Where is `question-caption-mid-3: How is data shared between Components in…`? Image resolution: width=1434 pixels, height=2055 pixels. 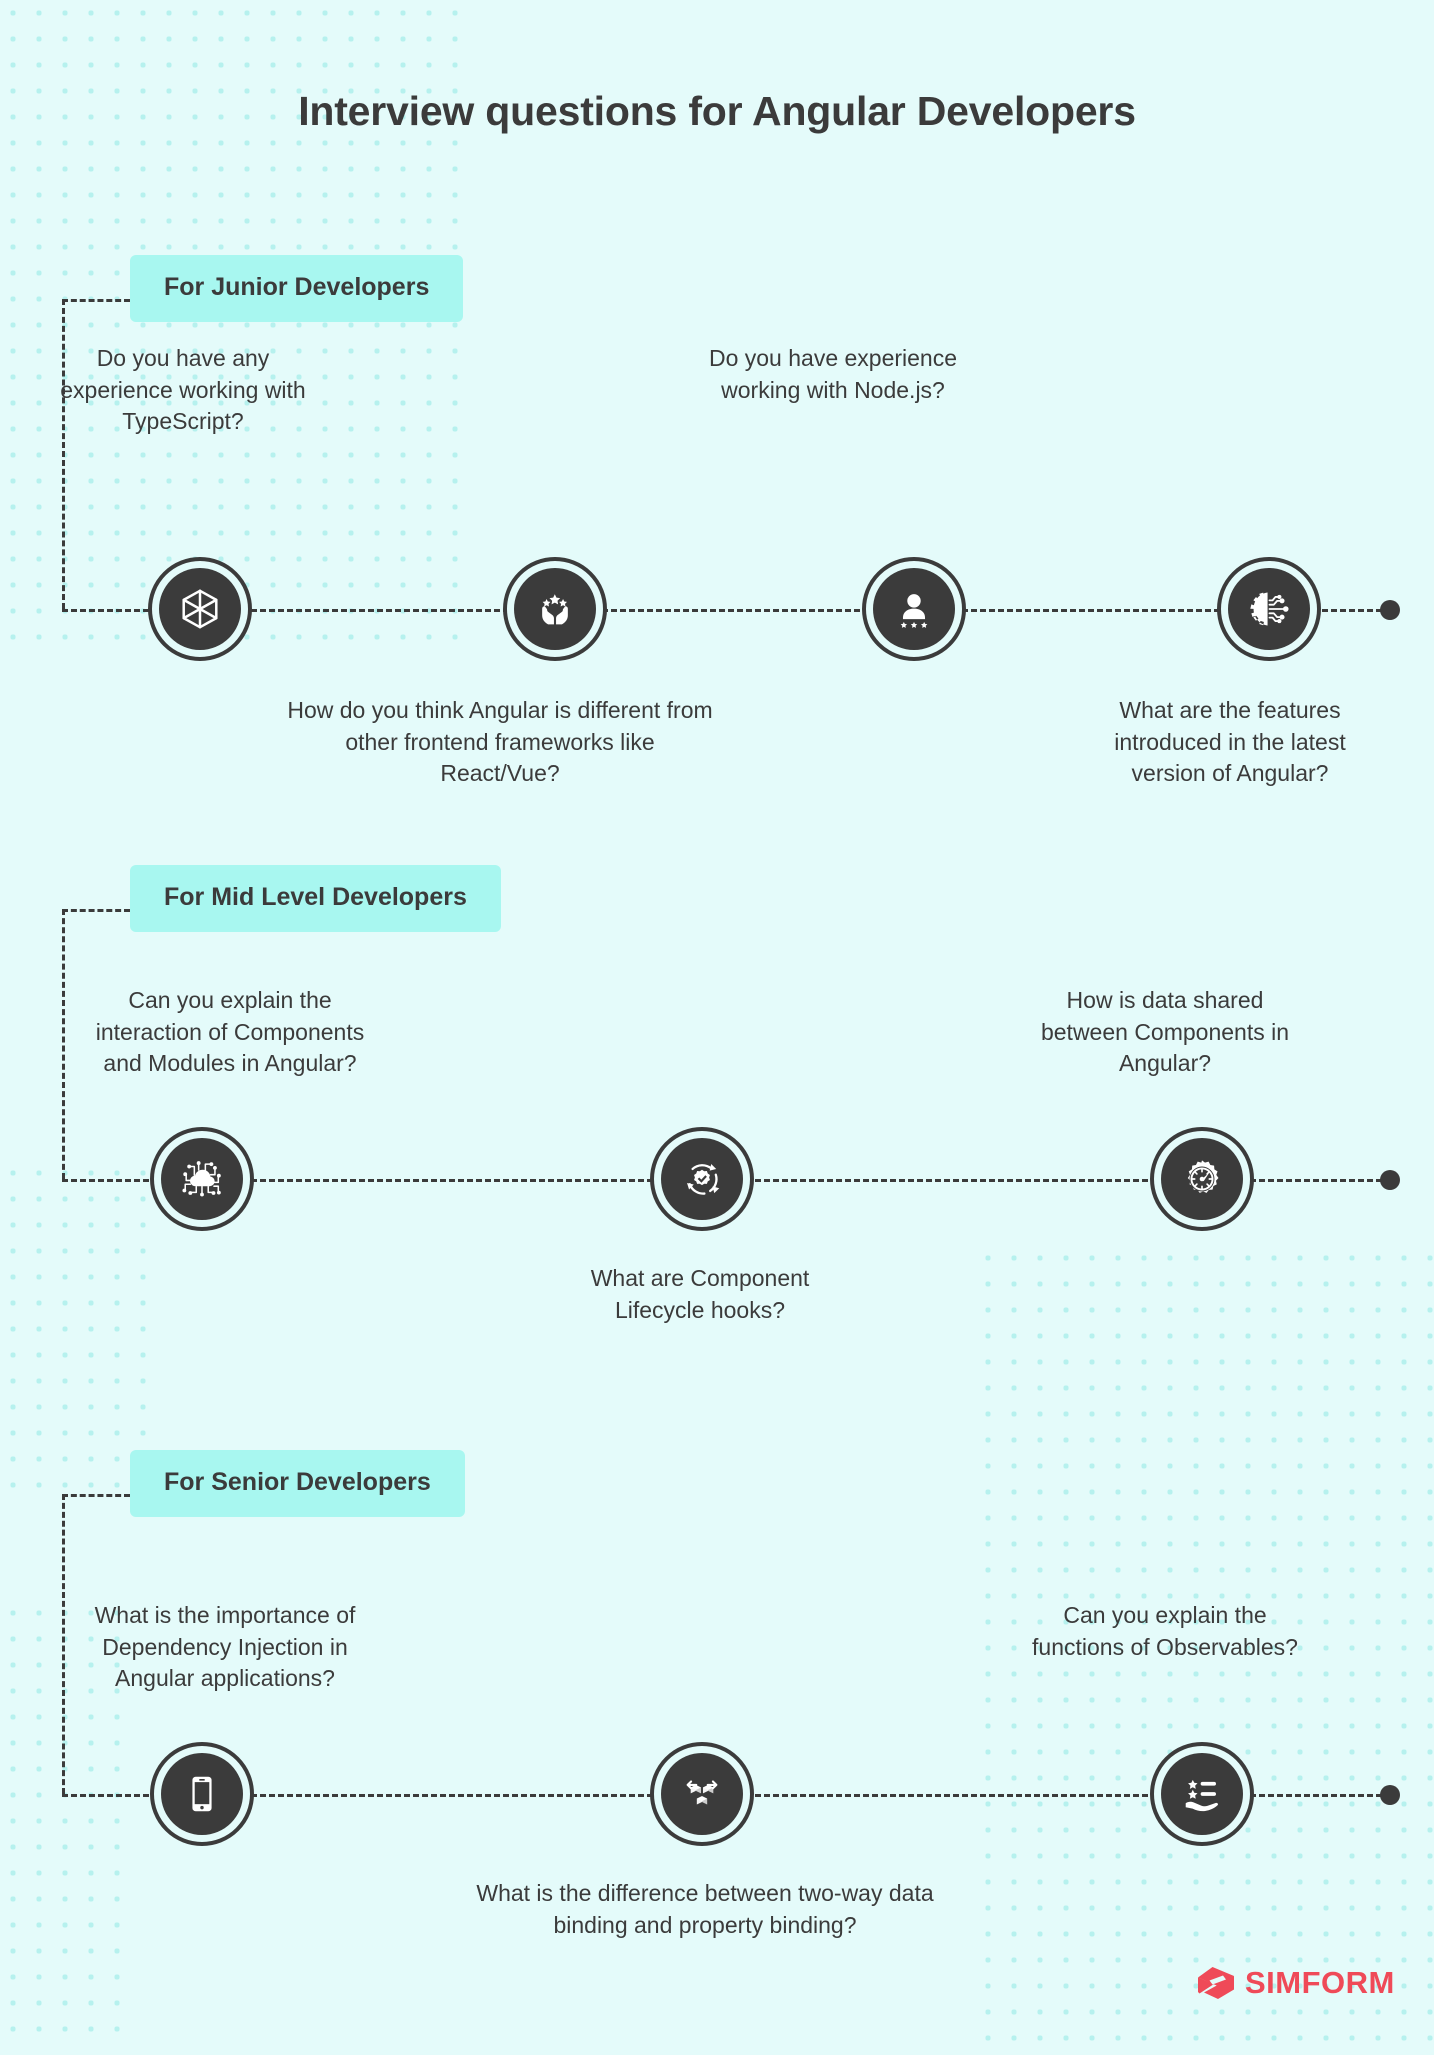 question-caption-mid-3: How is data shared between Components in… is located at coordinates (1165, 1032).